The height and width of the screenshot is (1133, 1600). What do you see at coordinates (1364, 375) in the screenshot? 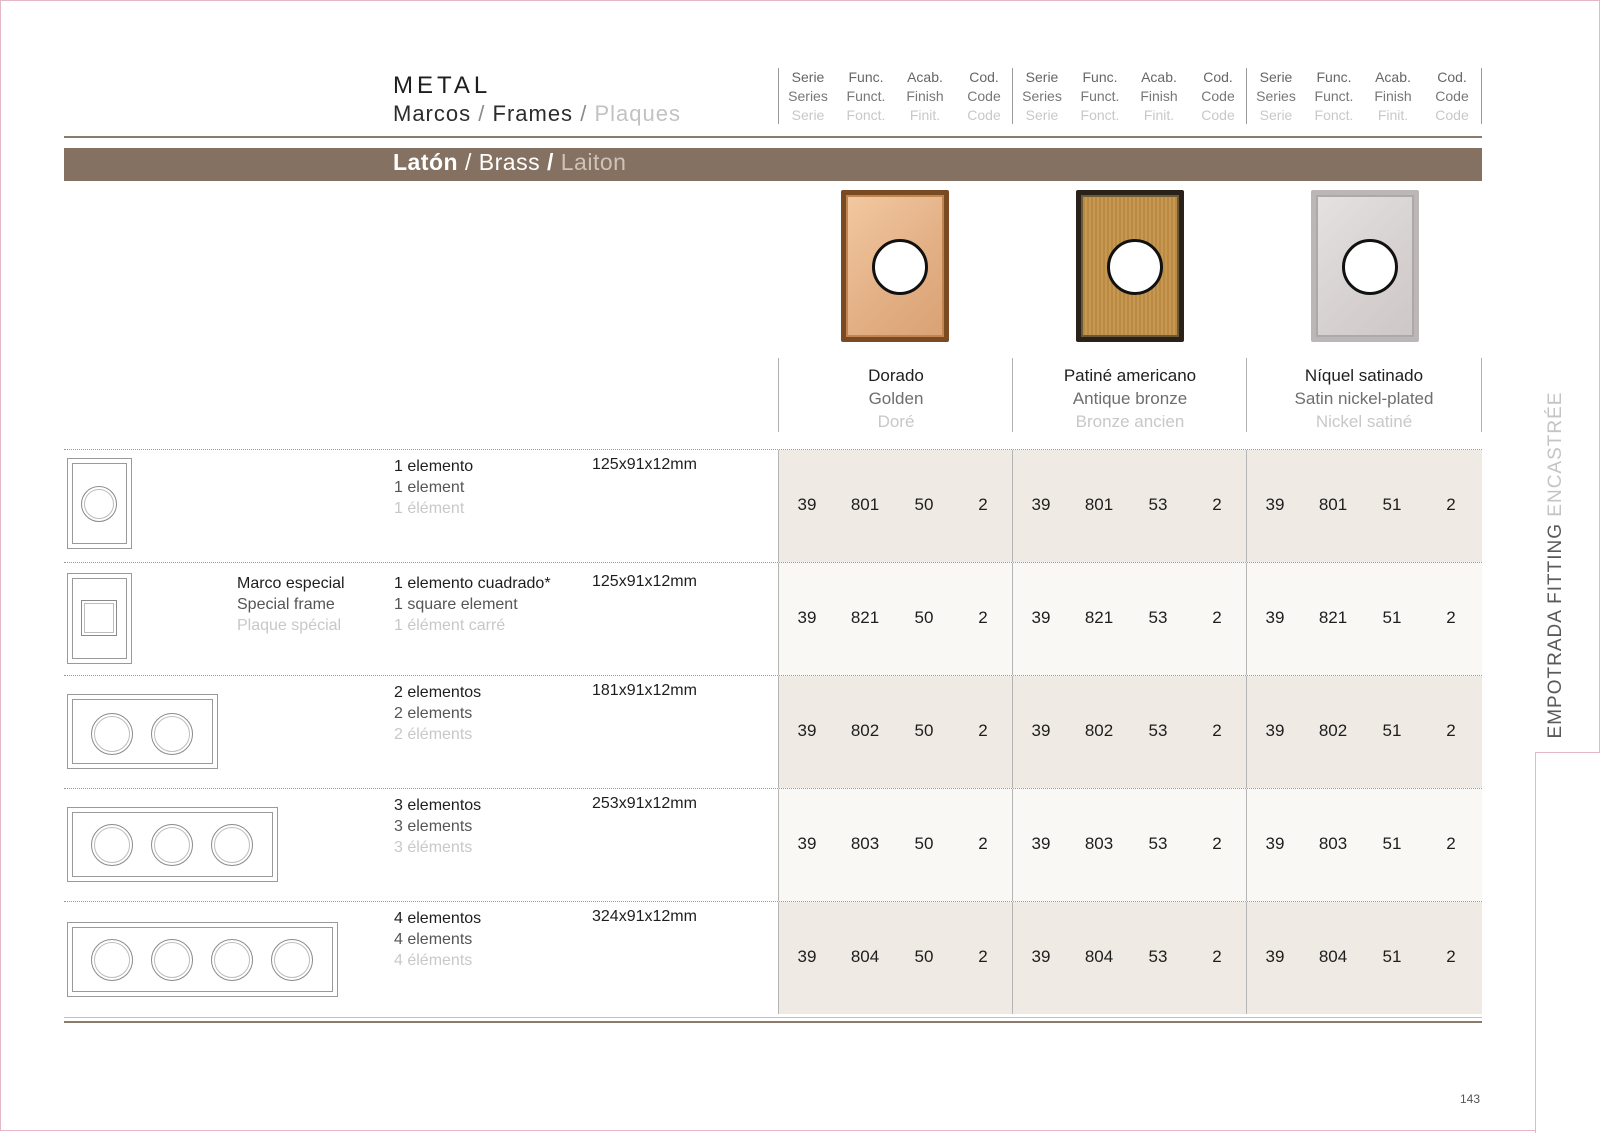
I see `finish-es: Níquel satinado` at bounding box center [1364, 375].